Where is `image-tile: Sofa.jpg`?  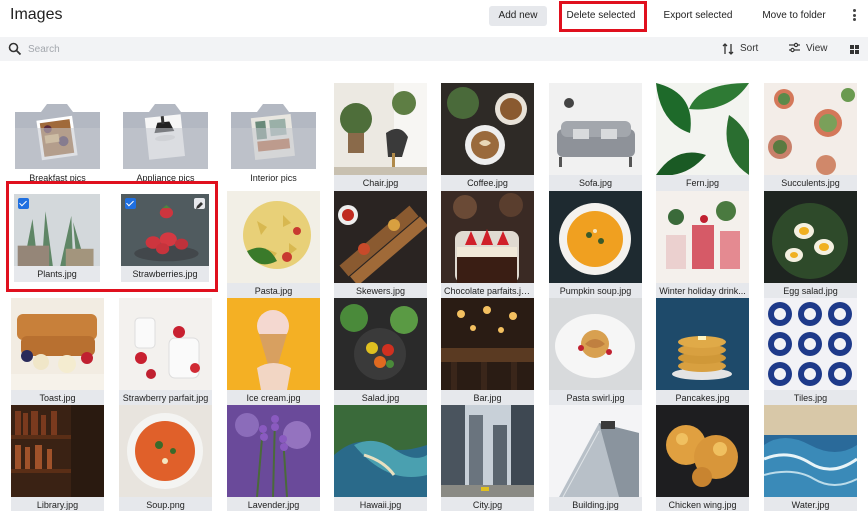 image-tile: Sofa.jpg is located at coordinates (595, 137).